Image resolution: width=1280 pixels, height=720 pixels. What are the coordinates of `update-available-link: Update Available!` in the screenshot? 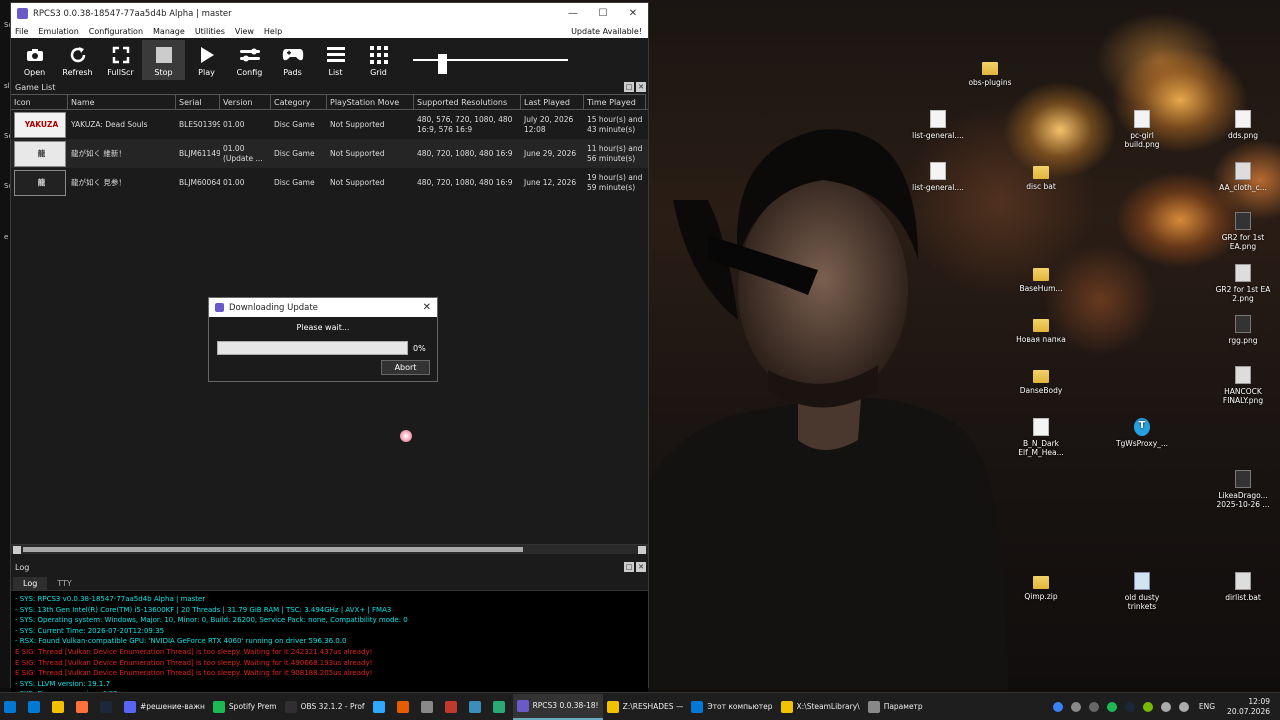 It's located at (606, 31).